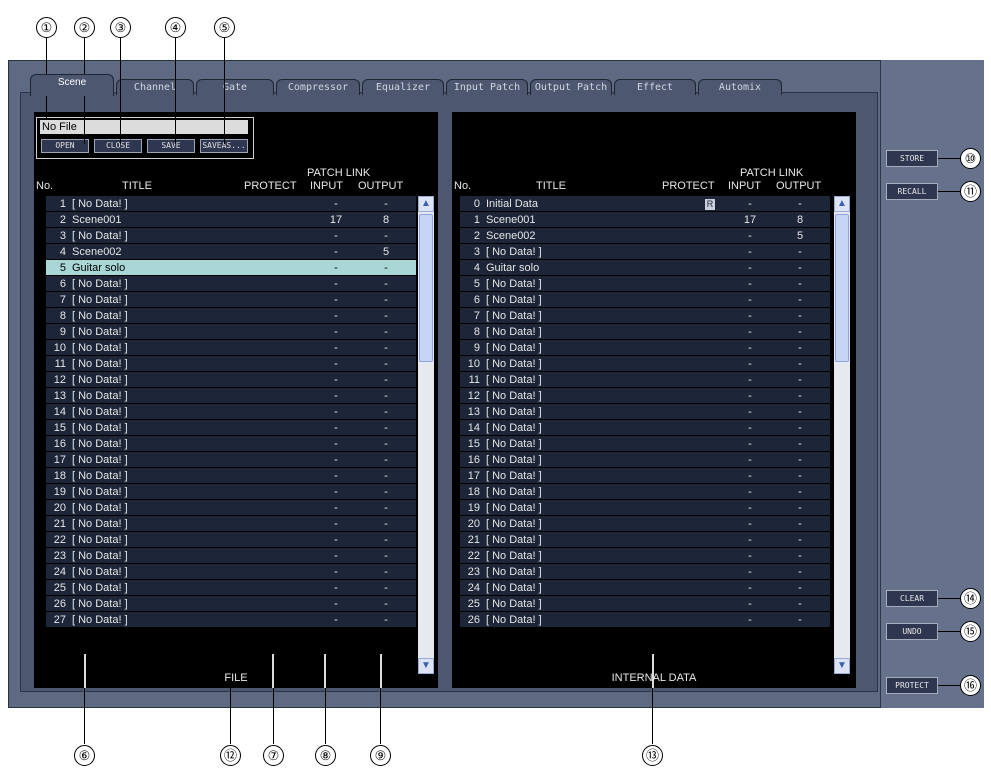  I want to click on tab-gate: Gate, so click(235, 87).